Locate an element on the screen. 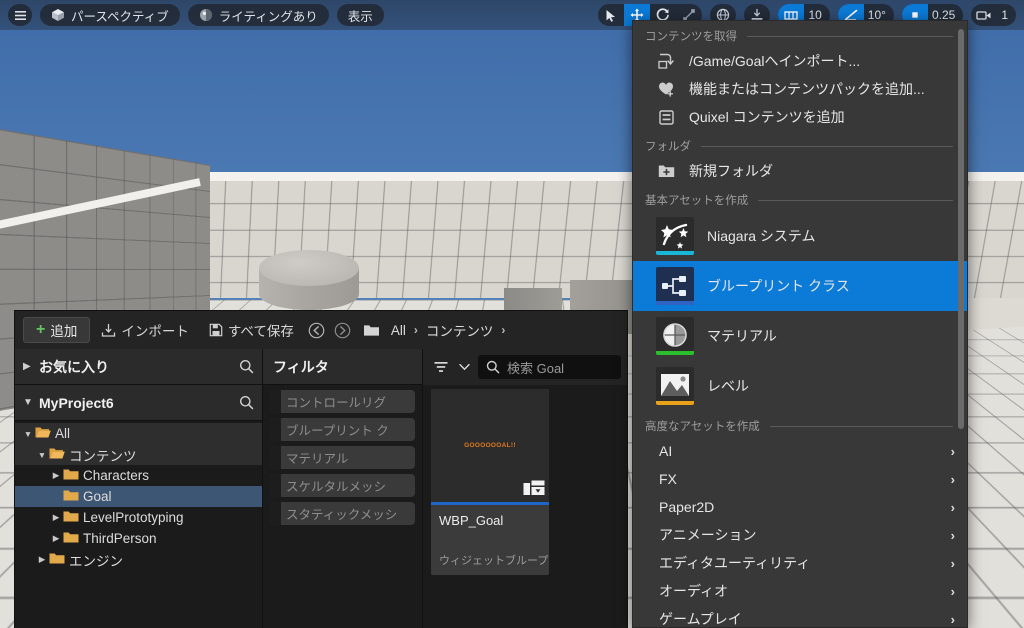 The image size is (1024, 628). menu-item-レベル: レベル is located at coordinates (800, 386).